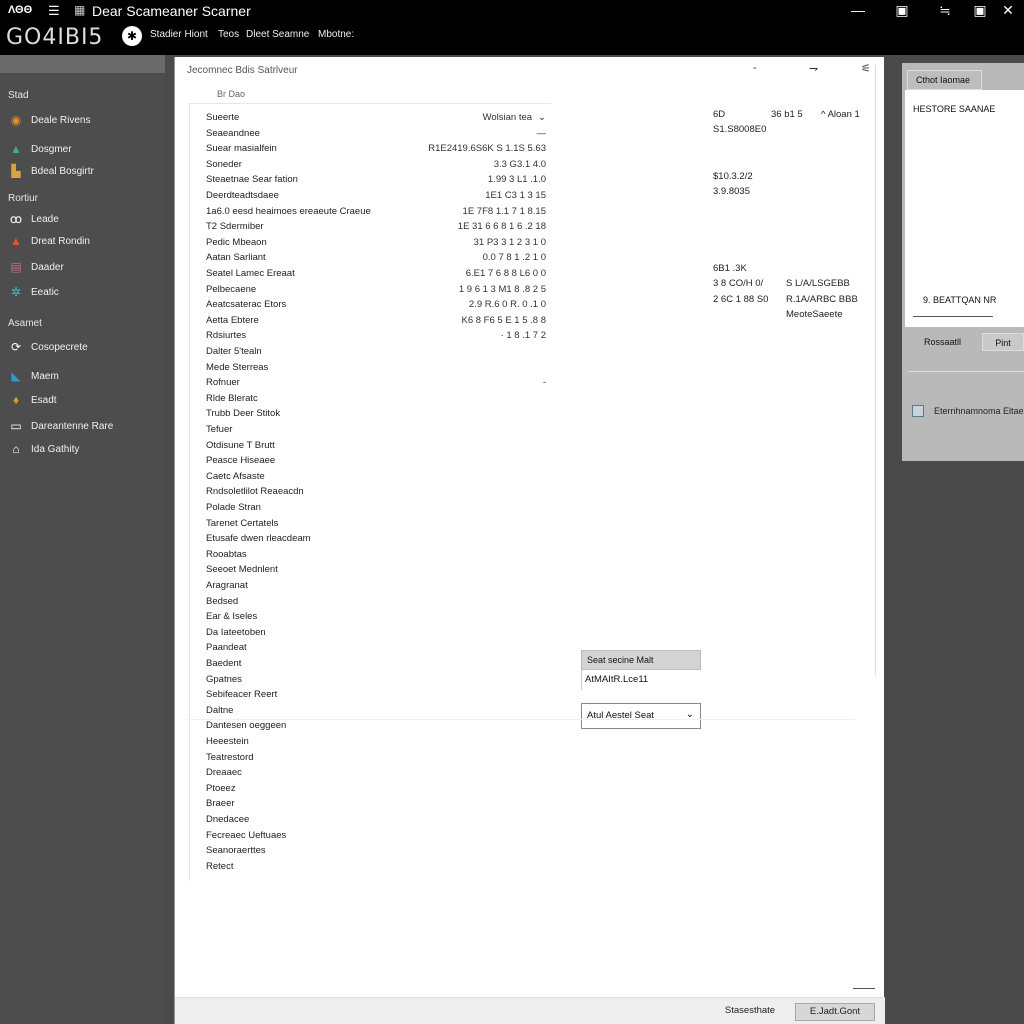  Describe the element at coordinates (60, 426) in the screenshot. I see `sidebar-item: ▭ Dareantenne Rare` at that location.